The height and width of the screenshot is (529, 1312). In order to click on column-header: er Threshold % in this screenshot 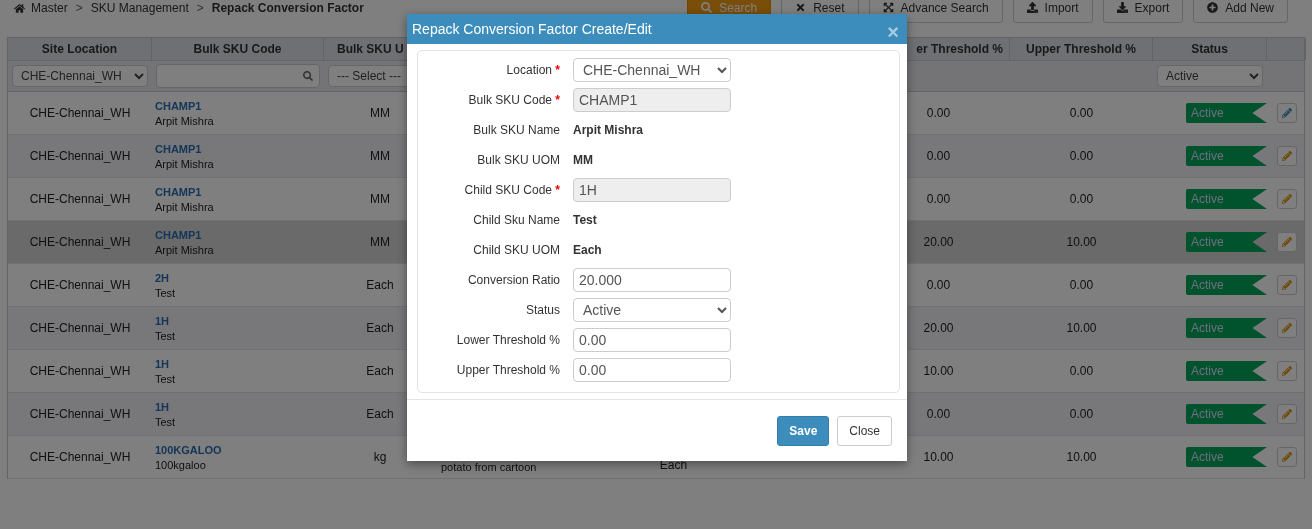, I will do `click(959, 49)`.